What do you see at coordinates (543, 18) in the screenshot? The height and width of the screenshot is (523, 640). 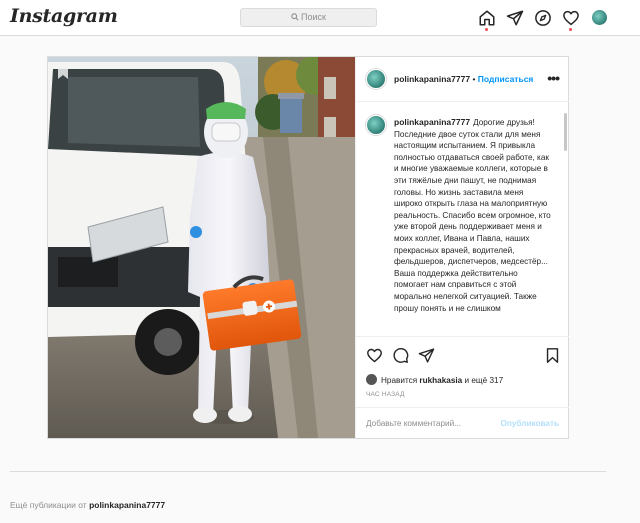 I see `explore-icon` at bounding box center [543, 18].